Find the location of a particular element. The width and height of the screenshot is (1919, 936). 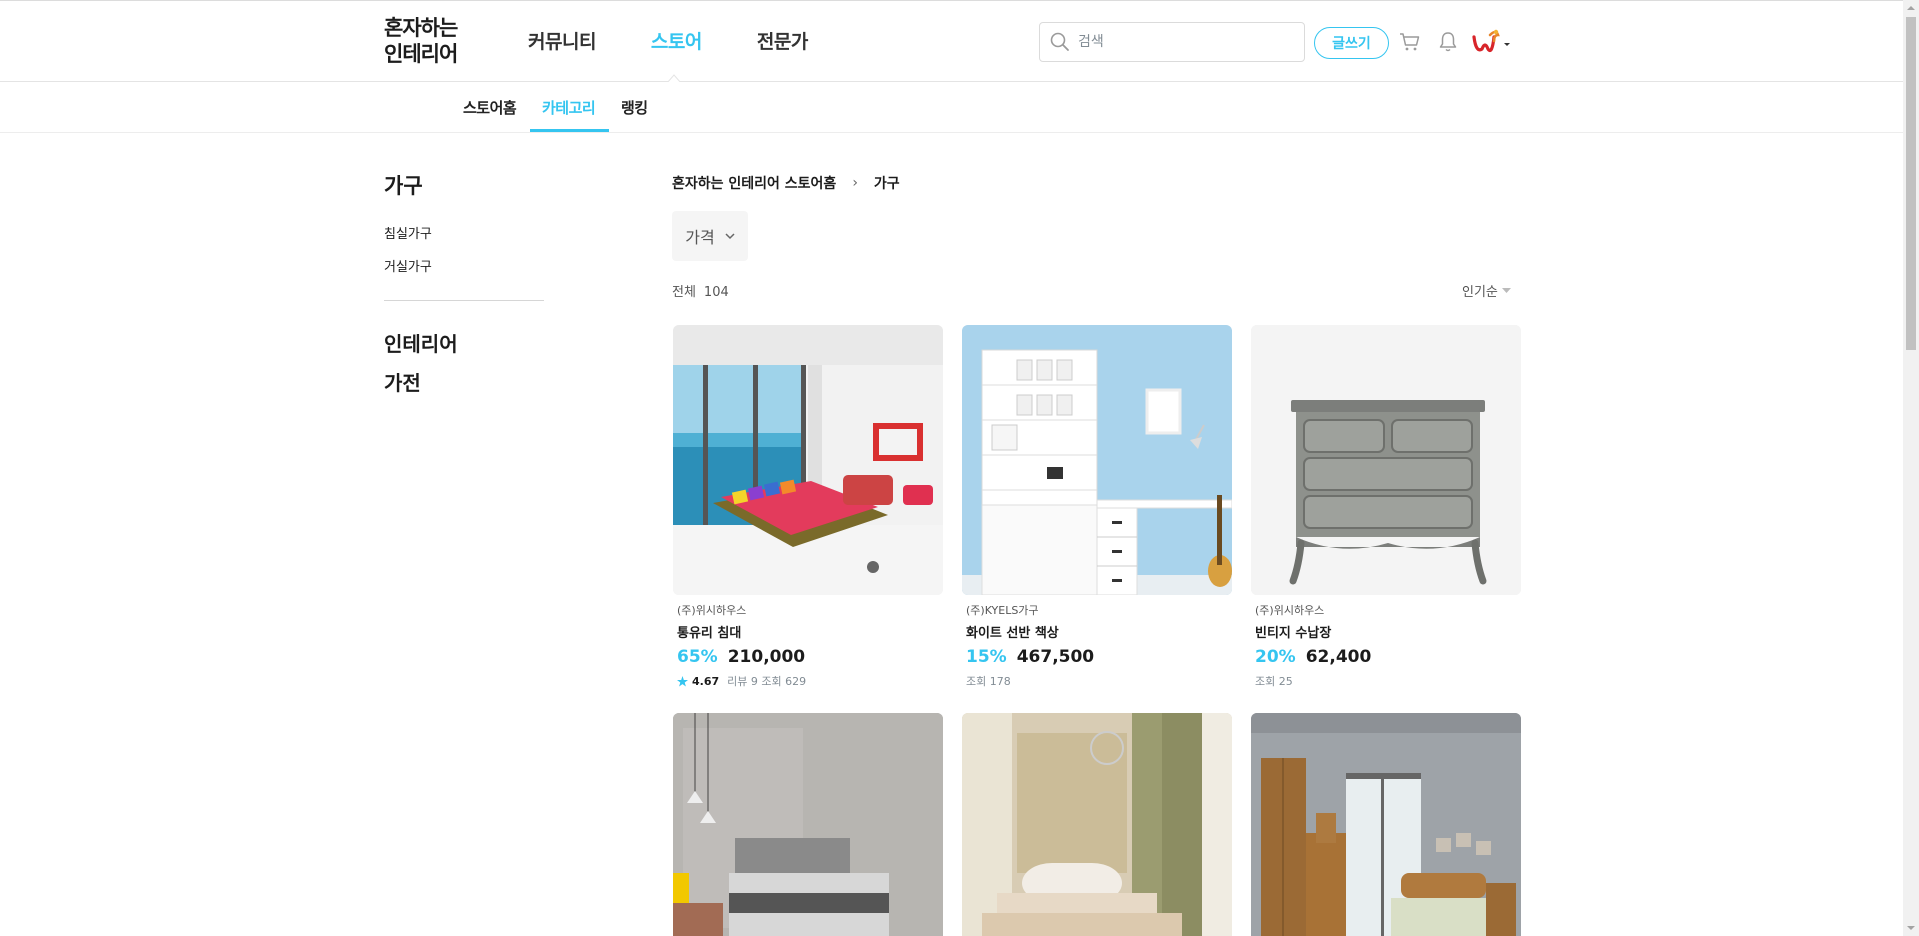

tab-category: 카테고리 is located at coordinates (569, 107).